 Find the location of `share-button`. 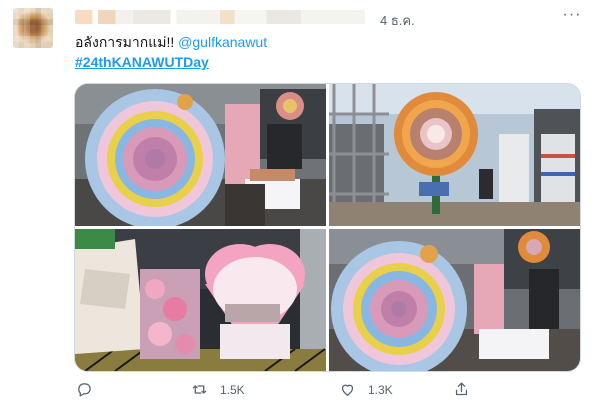

share-button is located at coordinates (461, 389).